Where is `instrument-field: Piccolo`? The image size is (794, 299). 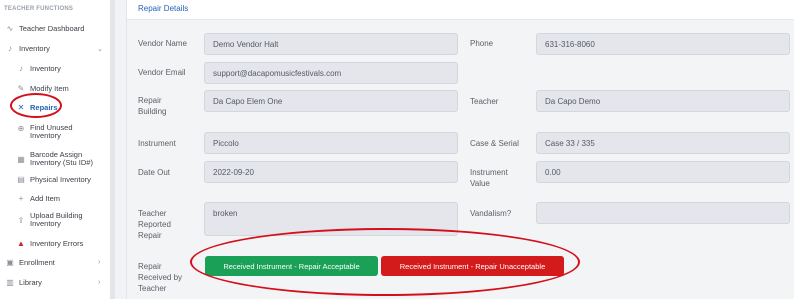 instrument-field: Piccolo is located at coordinates (331, 143).